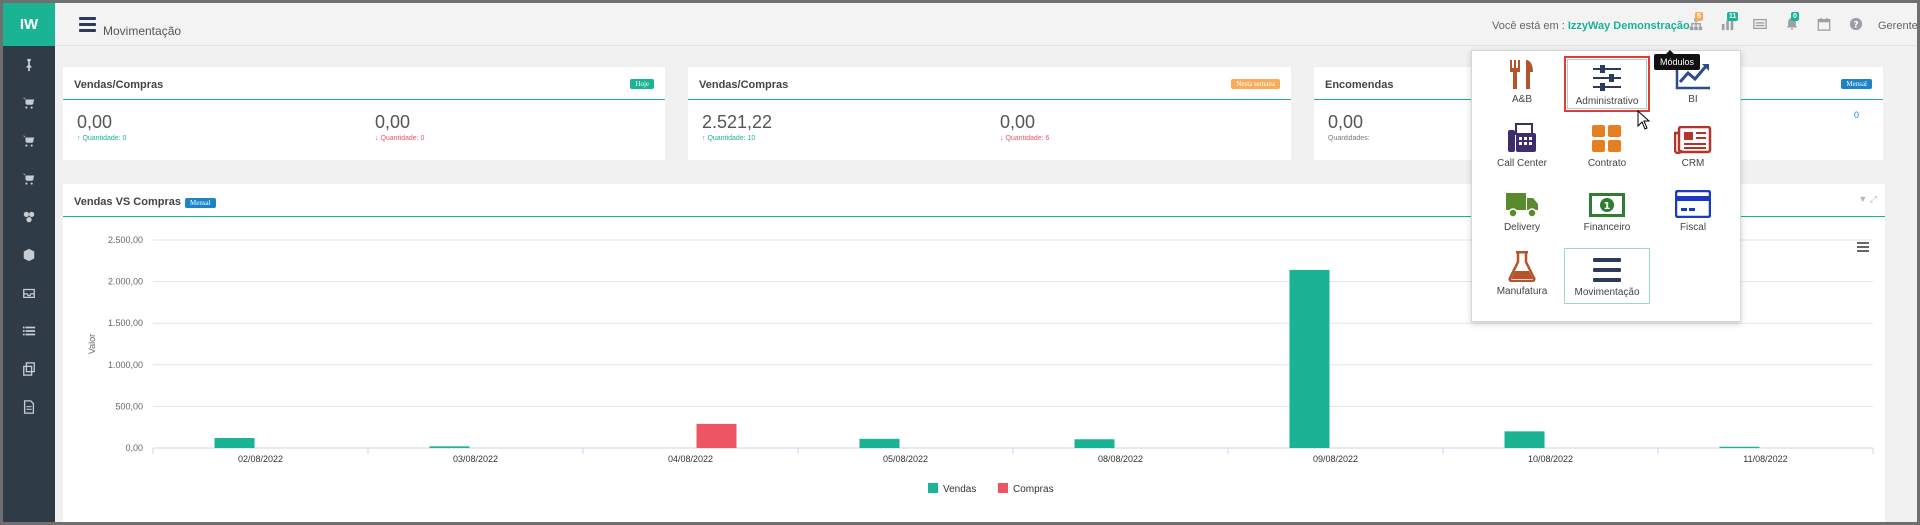  I want to click on user-menu: Gerente, so click(1897, 26).